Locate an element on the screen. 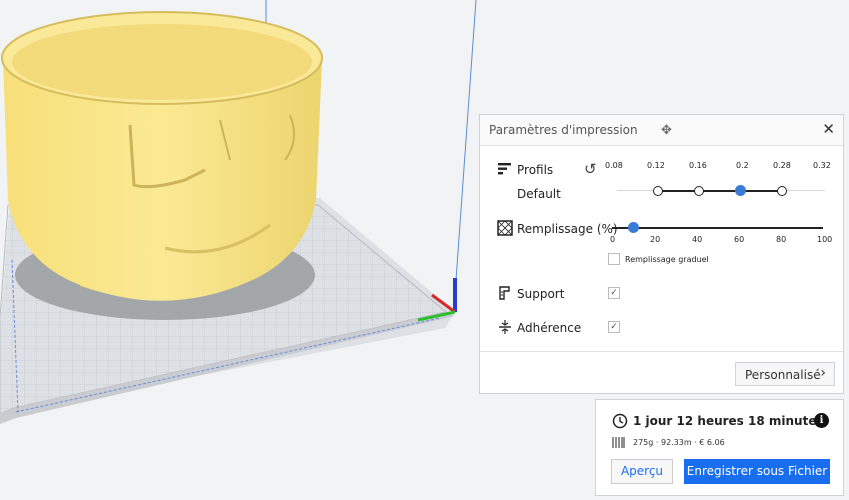 This screenshot has height=500, width=849. layer-height-label: 0.16 is located at coordinates (698, 165).